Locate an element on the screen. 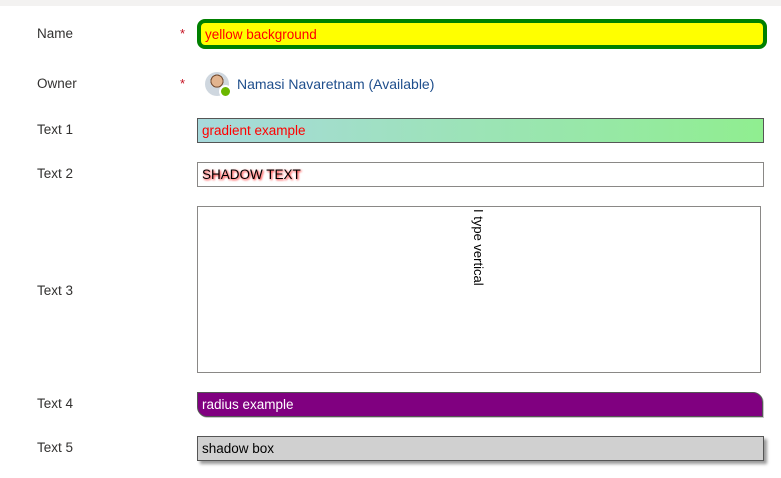 The height and width of the screenshot is (478, 781). presence-available-icon is located at coordinates (225, 91).